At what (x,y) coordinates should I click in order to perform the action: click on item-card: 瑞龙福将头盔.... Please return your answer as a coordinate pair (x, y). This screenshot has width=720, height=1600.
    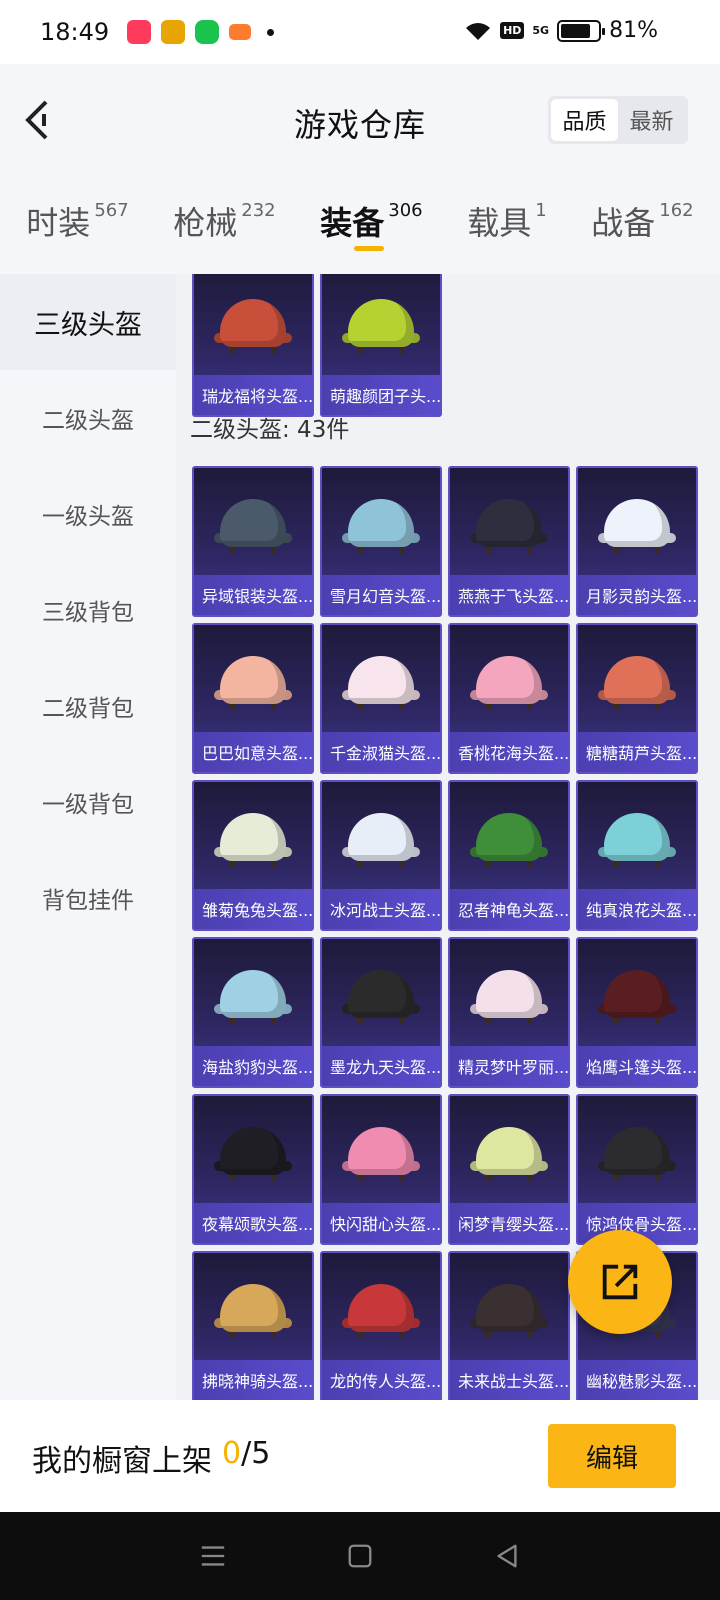
    Looking at the image, I should click on (253, 345).